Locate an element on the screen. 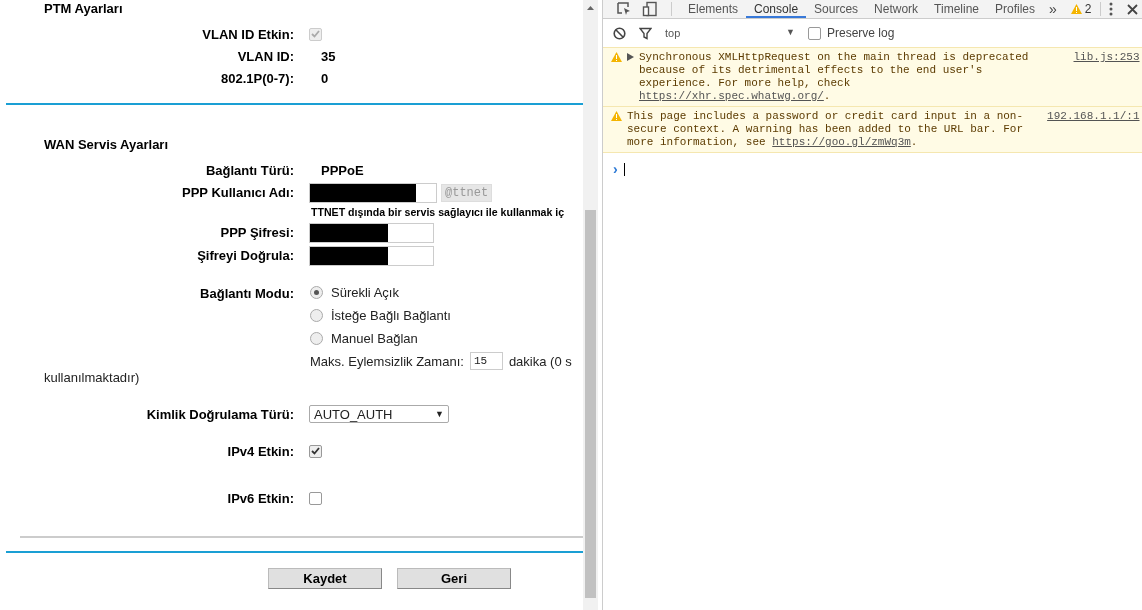 The width and height of the screenshot is (1142, 610). filter-icon is located at coordinates (645, 33).